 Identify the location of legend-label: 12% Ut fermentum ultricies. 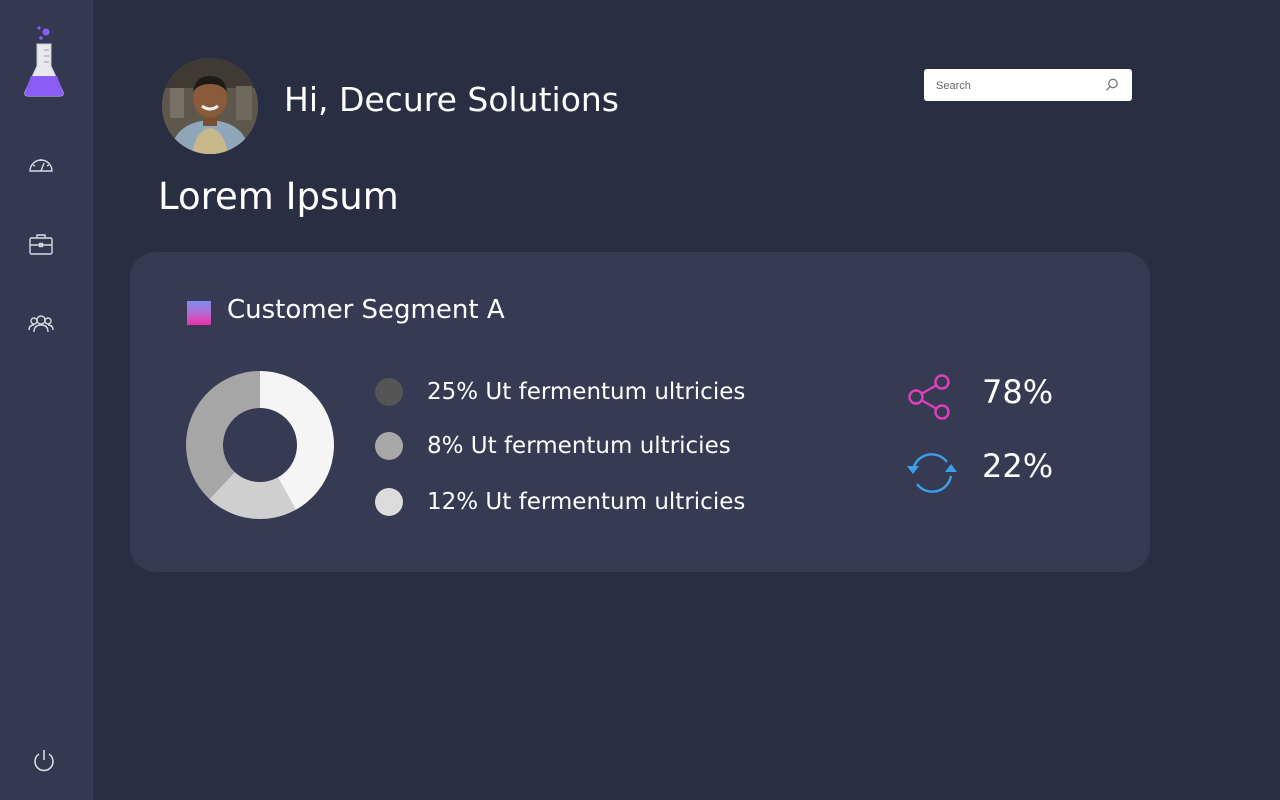
(586, 502).